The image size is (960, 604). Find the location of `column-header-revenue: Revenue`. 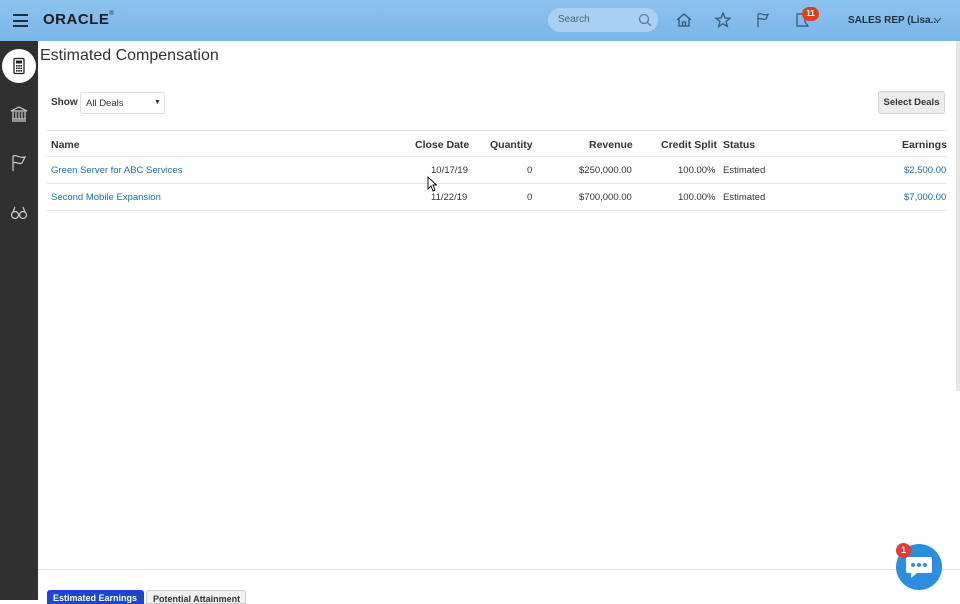

column-header-revenue: Revenue is located at coordinates (611, 145).